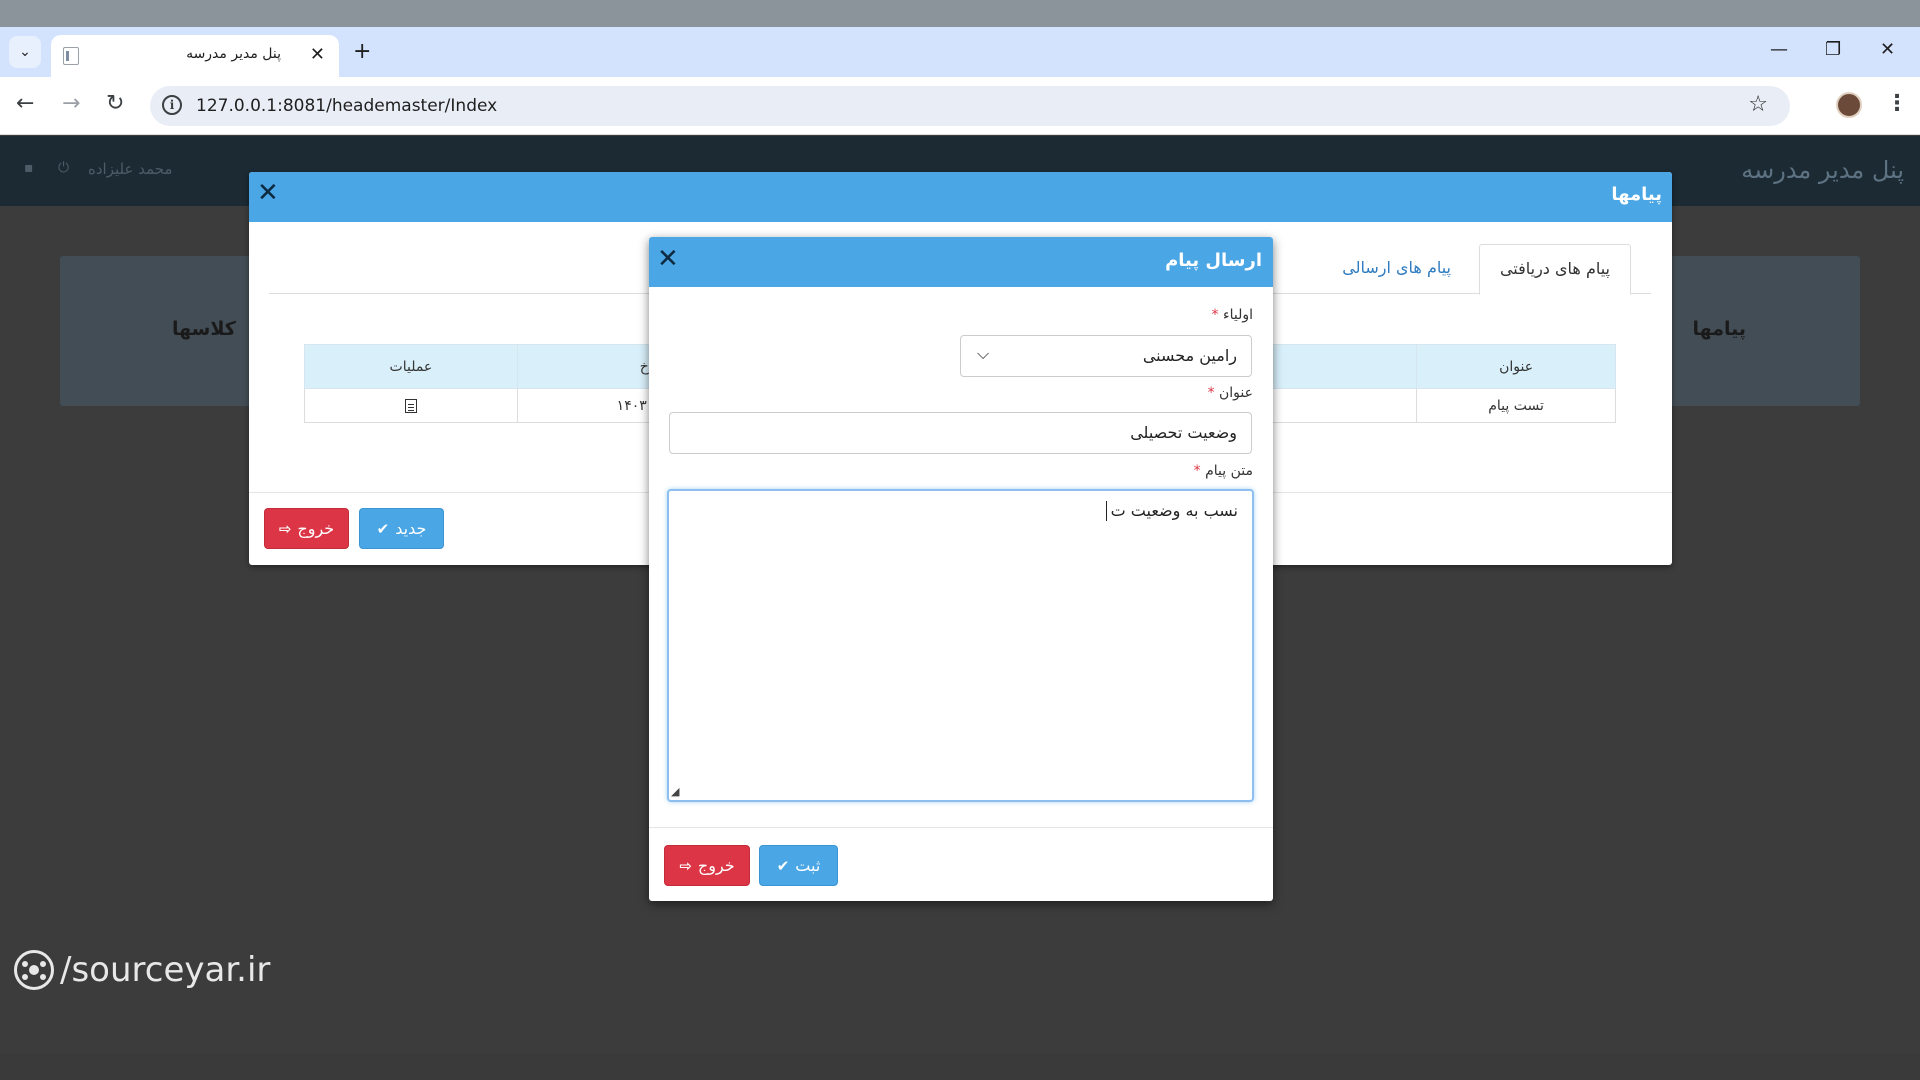  What do you see at coordinates (172, 105) in the screenshot?
I see `site-info-icon: i` at bounding box center [172, 105].